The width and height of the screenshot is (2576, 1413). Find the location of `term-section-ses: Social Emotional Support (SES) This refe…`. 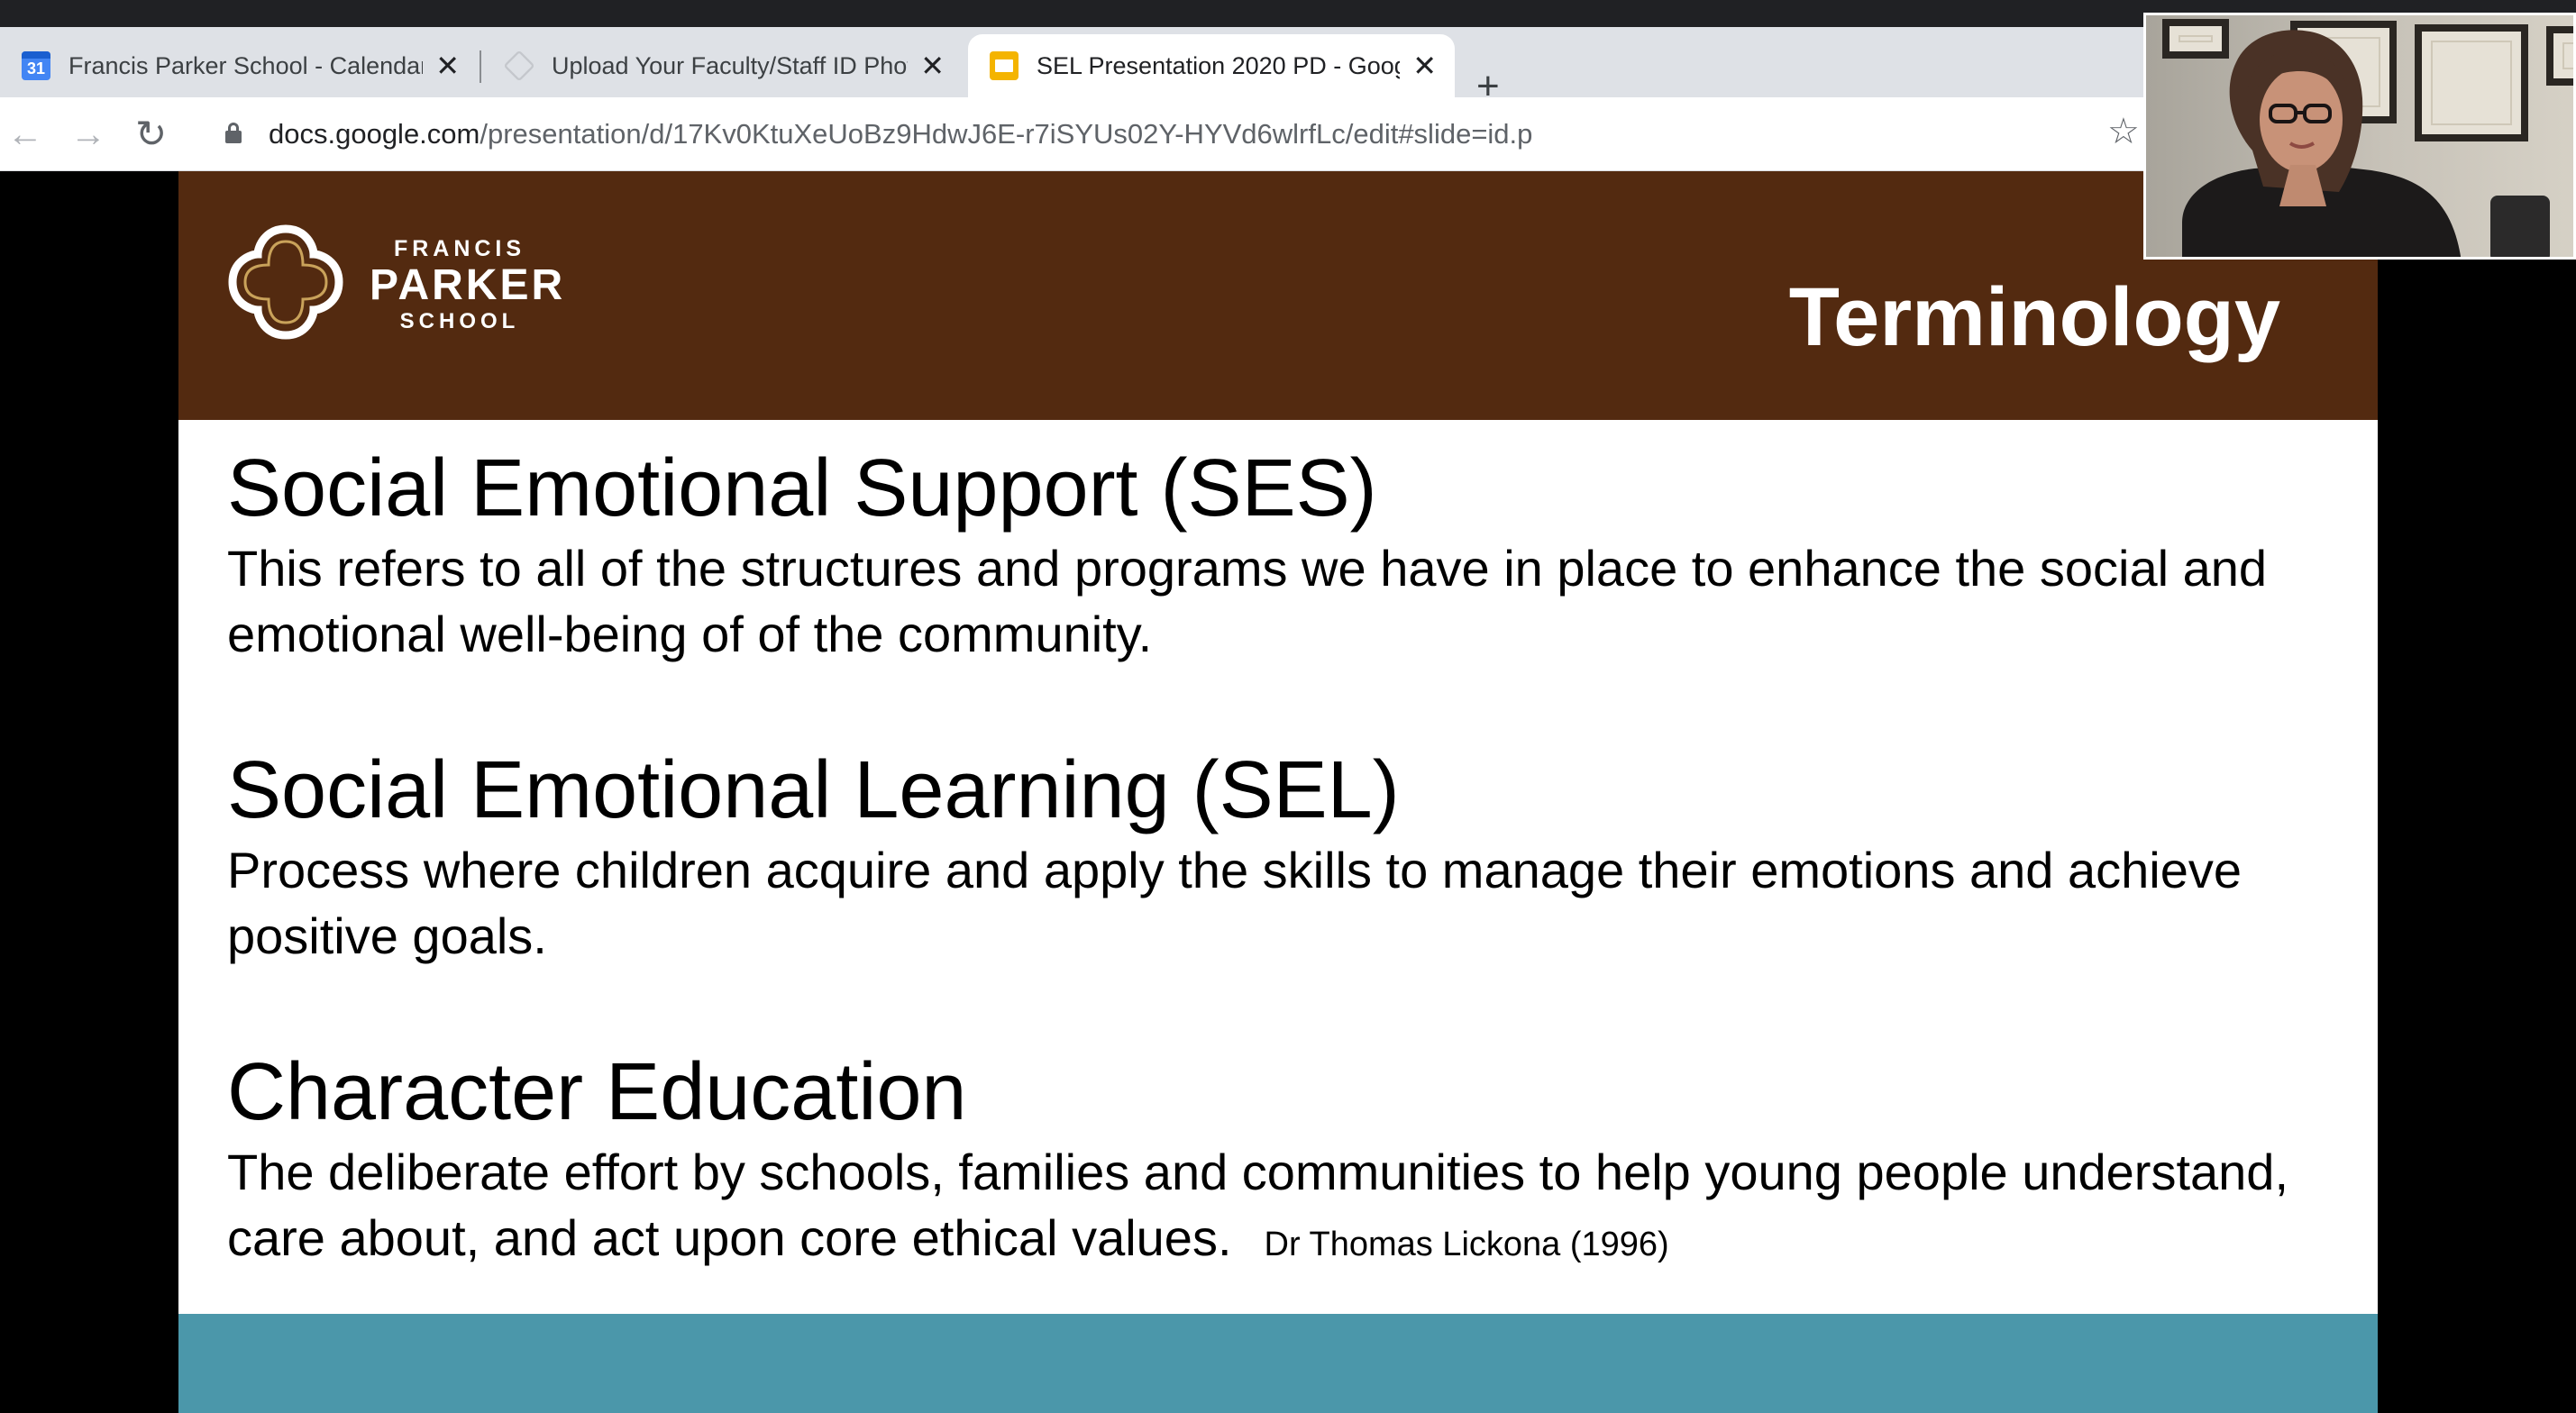

term-section-ses: Social Emotional Support (SES) This refe… is located at coordinates (1281, 555).